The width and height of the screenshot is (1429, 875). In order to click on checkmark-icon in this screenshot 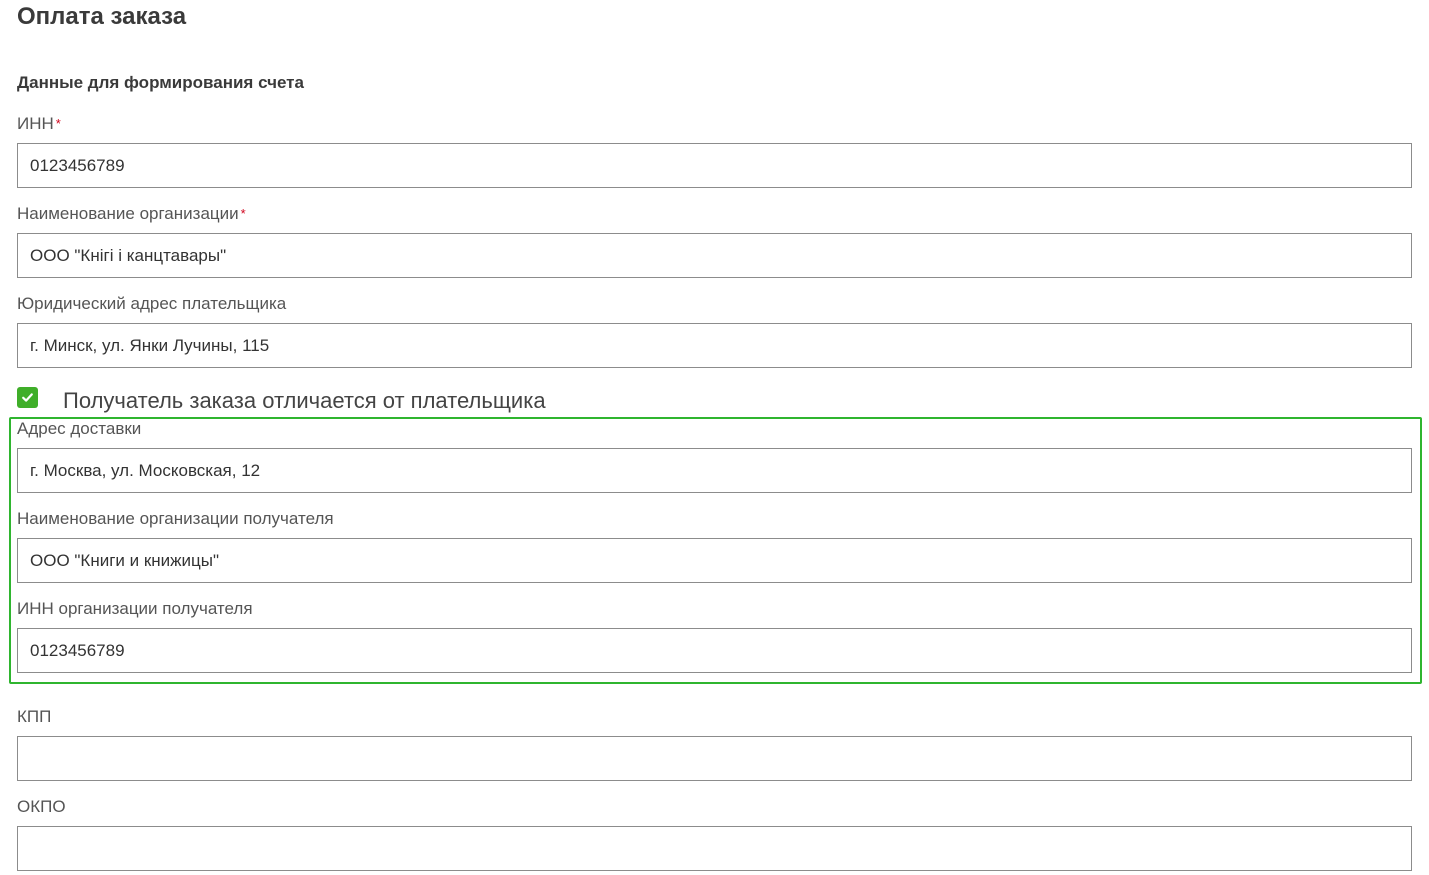, I will do `click(27, 397)`.